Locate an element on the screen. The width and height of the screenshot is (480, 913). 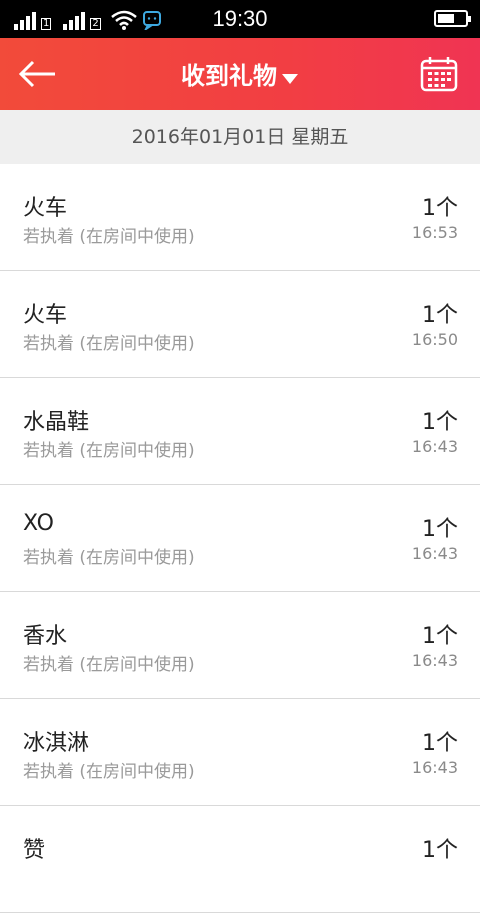
status-bar: 1 2 19:30 is located at coordinates (240, 19).